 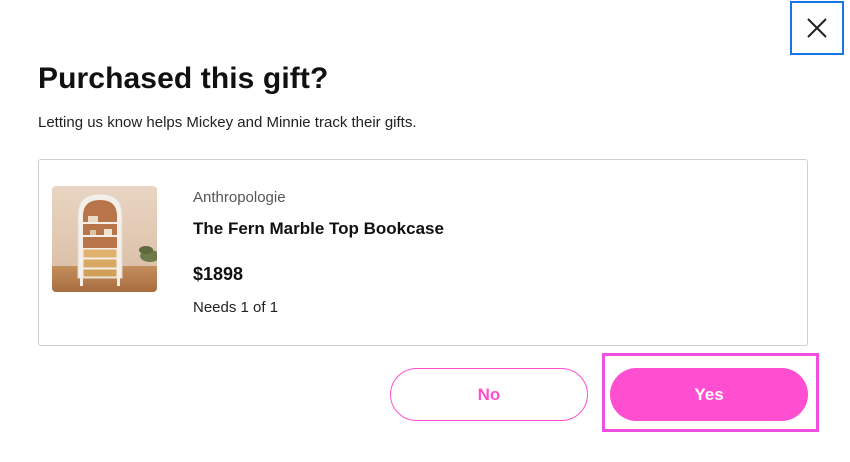 What do you see at coordinates (239, 197) in the screenshot?
I see `store-name: Anthropologie` at bounding box center [239, 197].